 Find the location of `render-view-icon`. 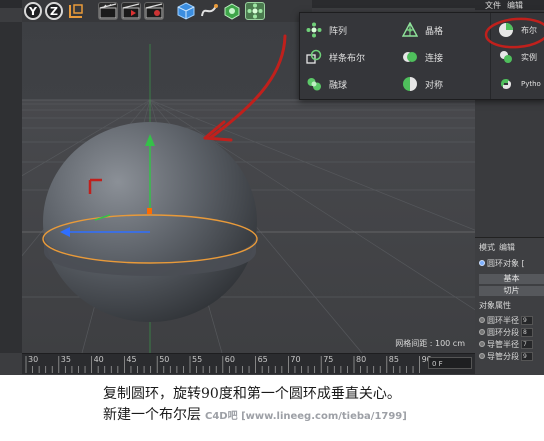

render-view-icon is located at coordinates (108, 11).